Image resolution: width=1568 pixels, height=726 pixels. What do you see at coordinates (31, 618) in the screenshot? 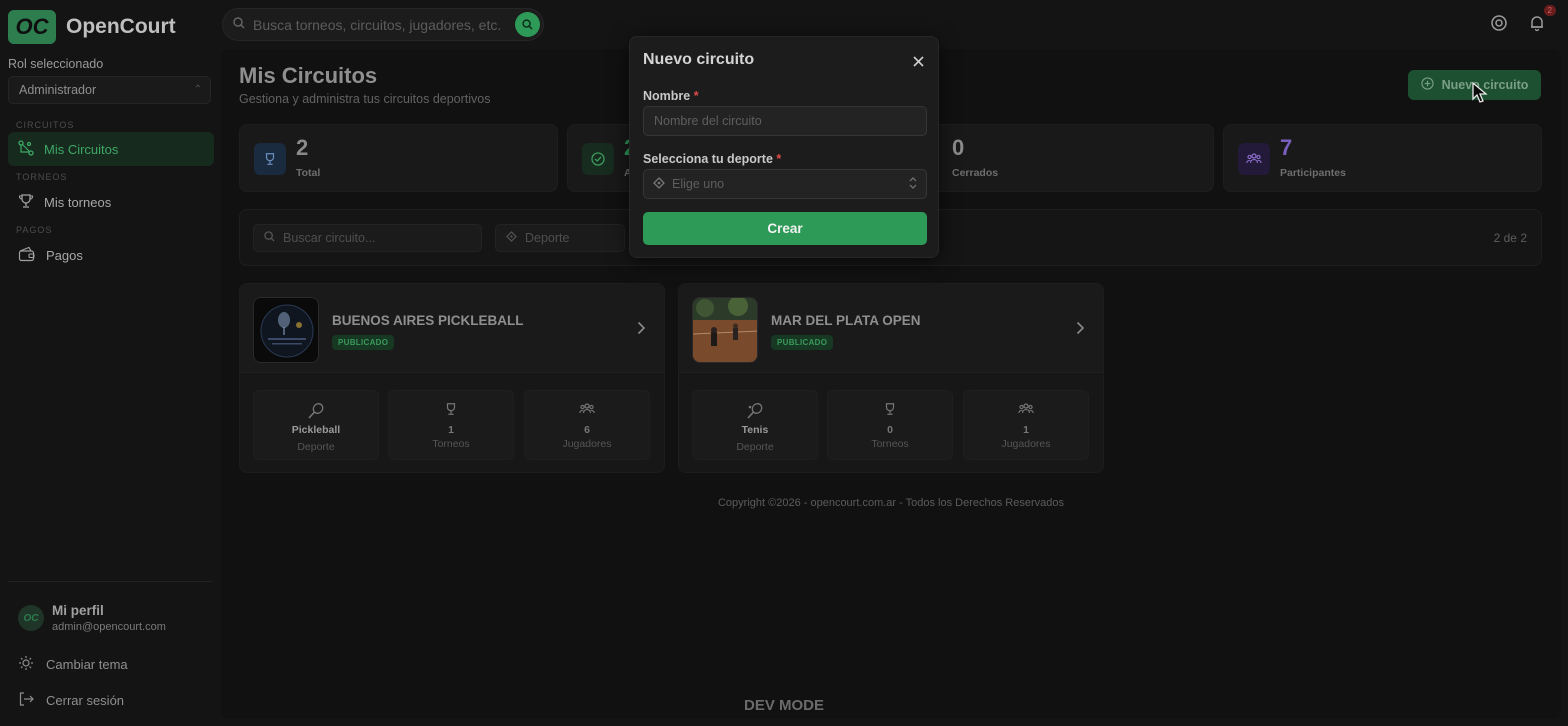
I see `avatar: OC` at bounding box center [31, 618].